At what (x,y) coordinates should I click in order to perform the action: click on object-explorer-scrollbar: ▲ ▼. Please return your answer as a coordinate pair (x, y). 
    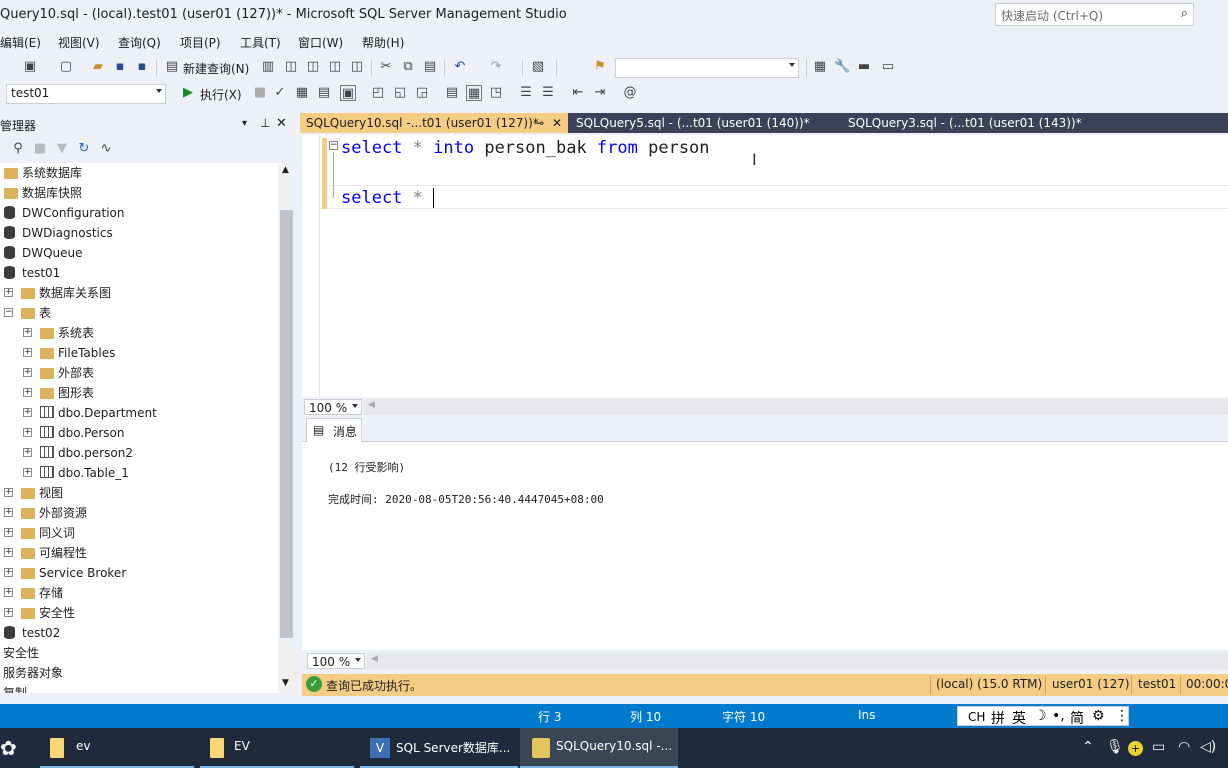
    Looking at the image, I should click on (286, 428).